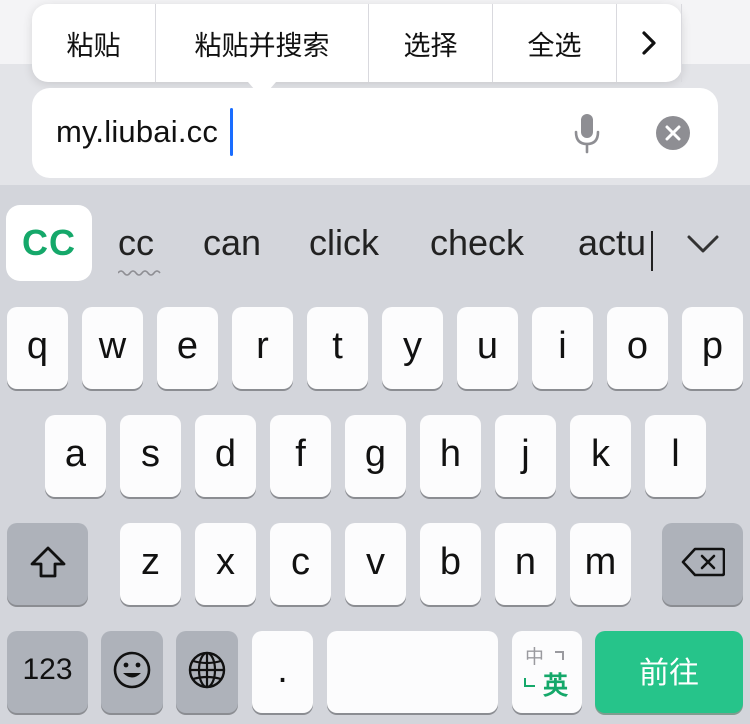 This screenshot has height=724, width=750. I want to click on key-w: w, so click(112, 348).